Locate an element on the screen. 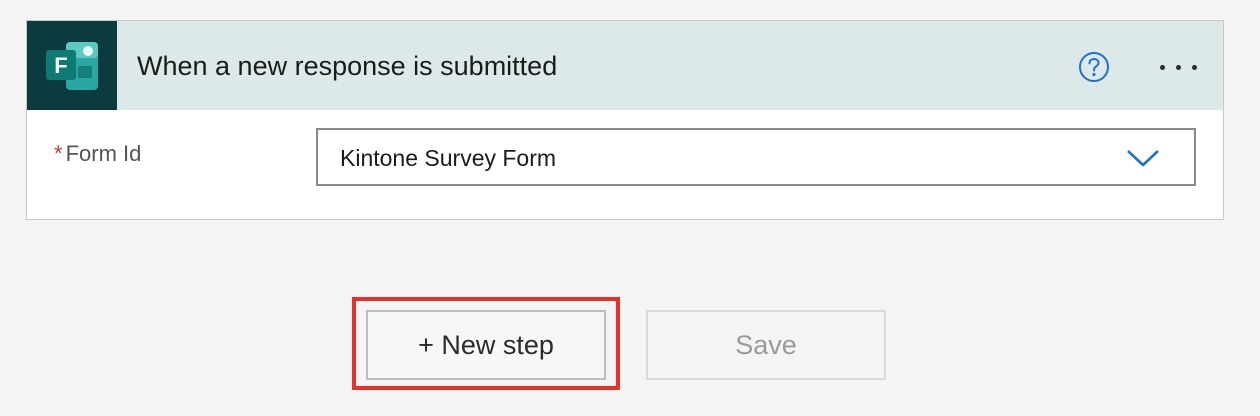 The height and width of the screenshot is (416, 1260). app-icon-letter: F is located at coordinates (60, 65).